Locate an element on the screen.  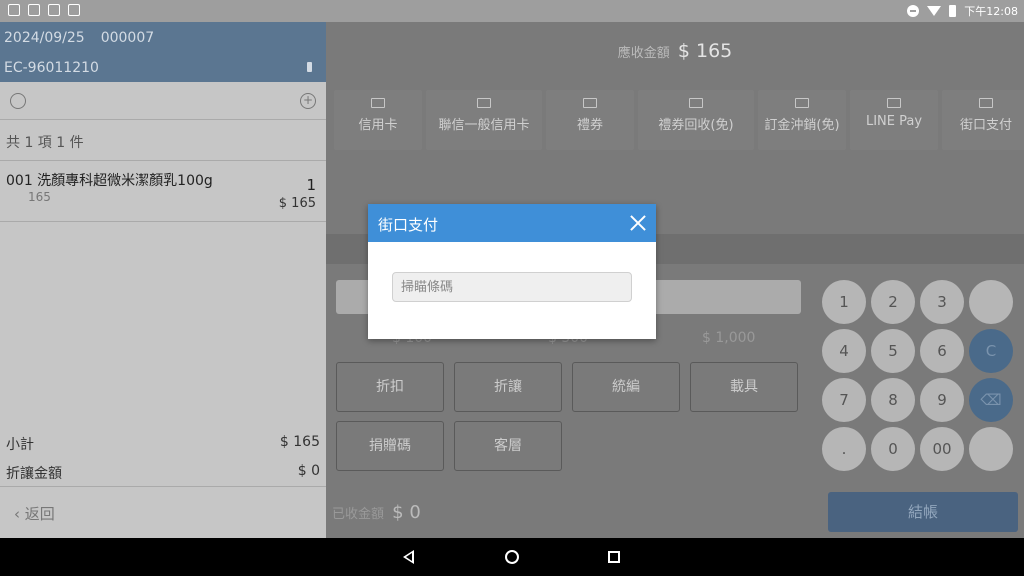
paid-amount: 已收金額 $ 0 is located at coordinates (376, 512).